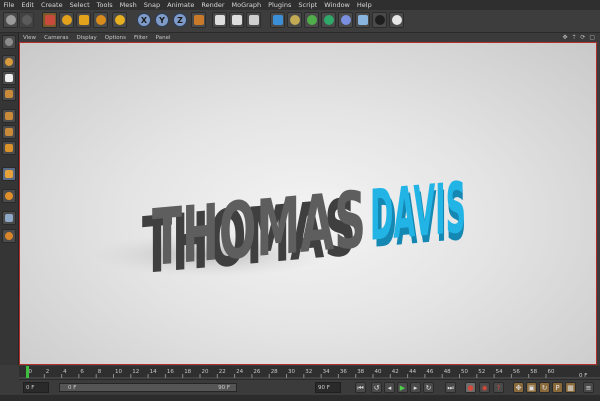  I want to click on scale-button, so click(83, 20).